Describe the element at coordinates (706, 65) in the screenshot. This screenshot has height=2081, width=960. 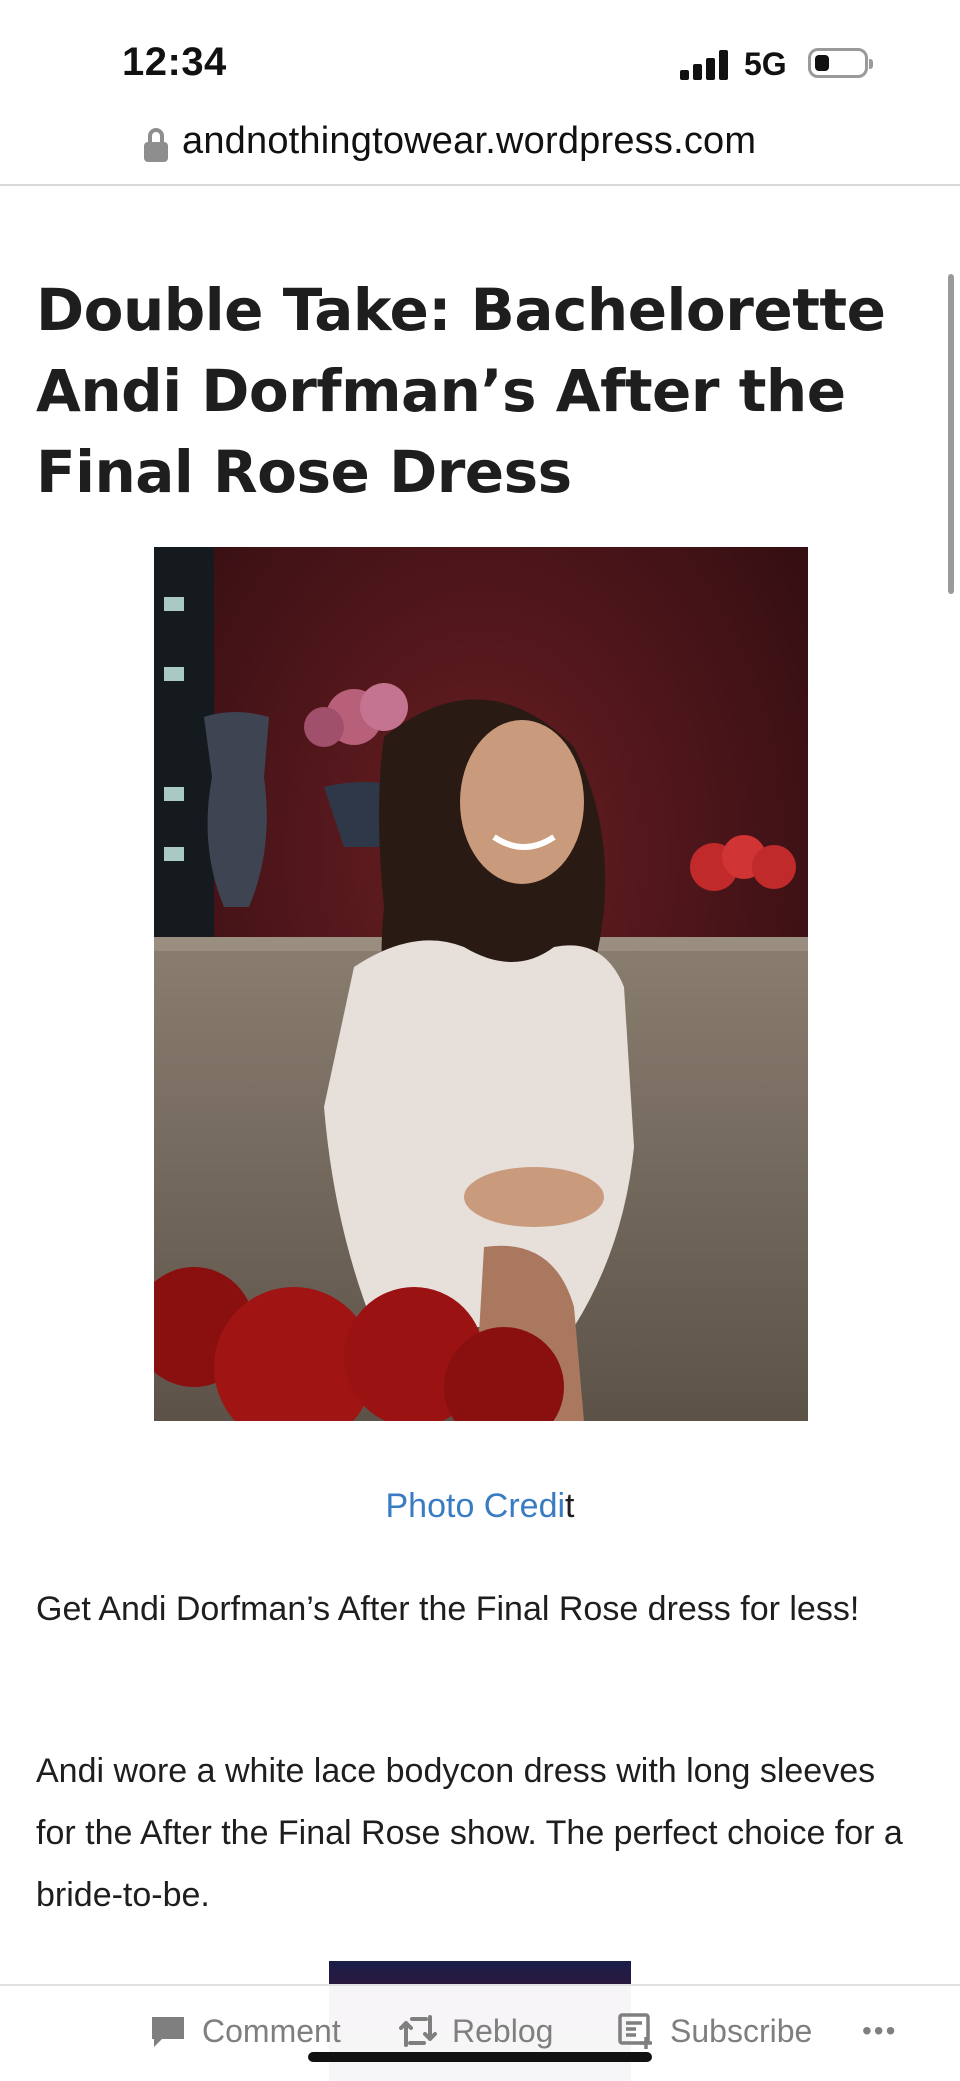
I see `cellular-signal-icon` at that location.